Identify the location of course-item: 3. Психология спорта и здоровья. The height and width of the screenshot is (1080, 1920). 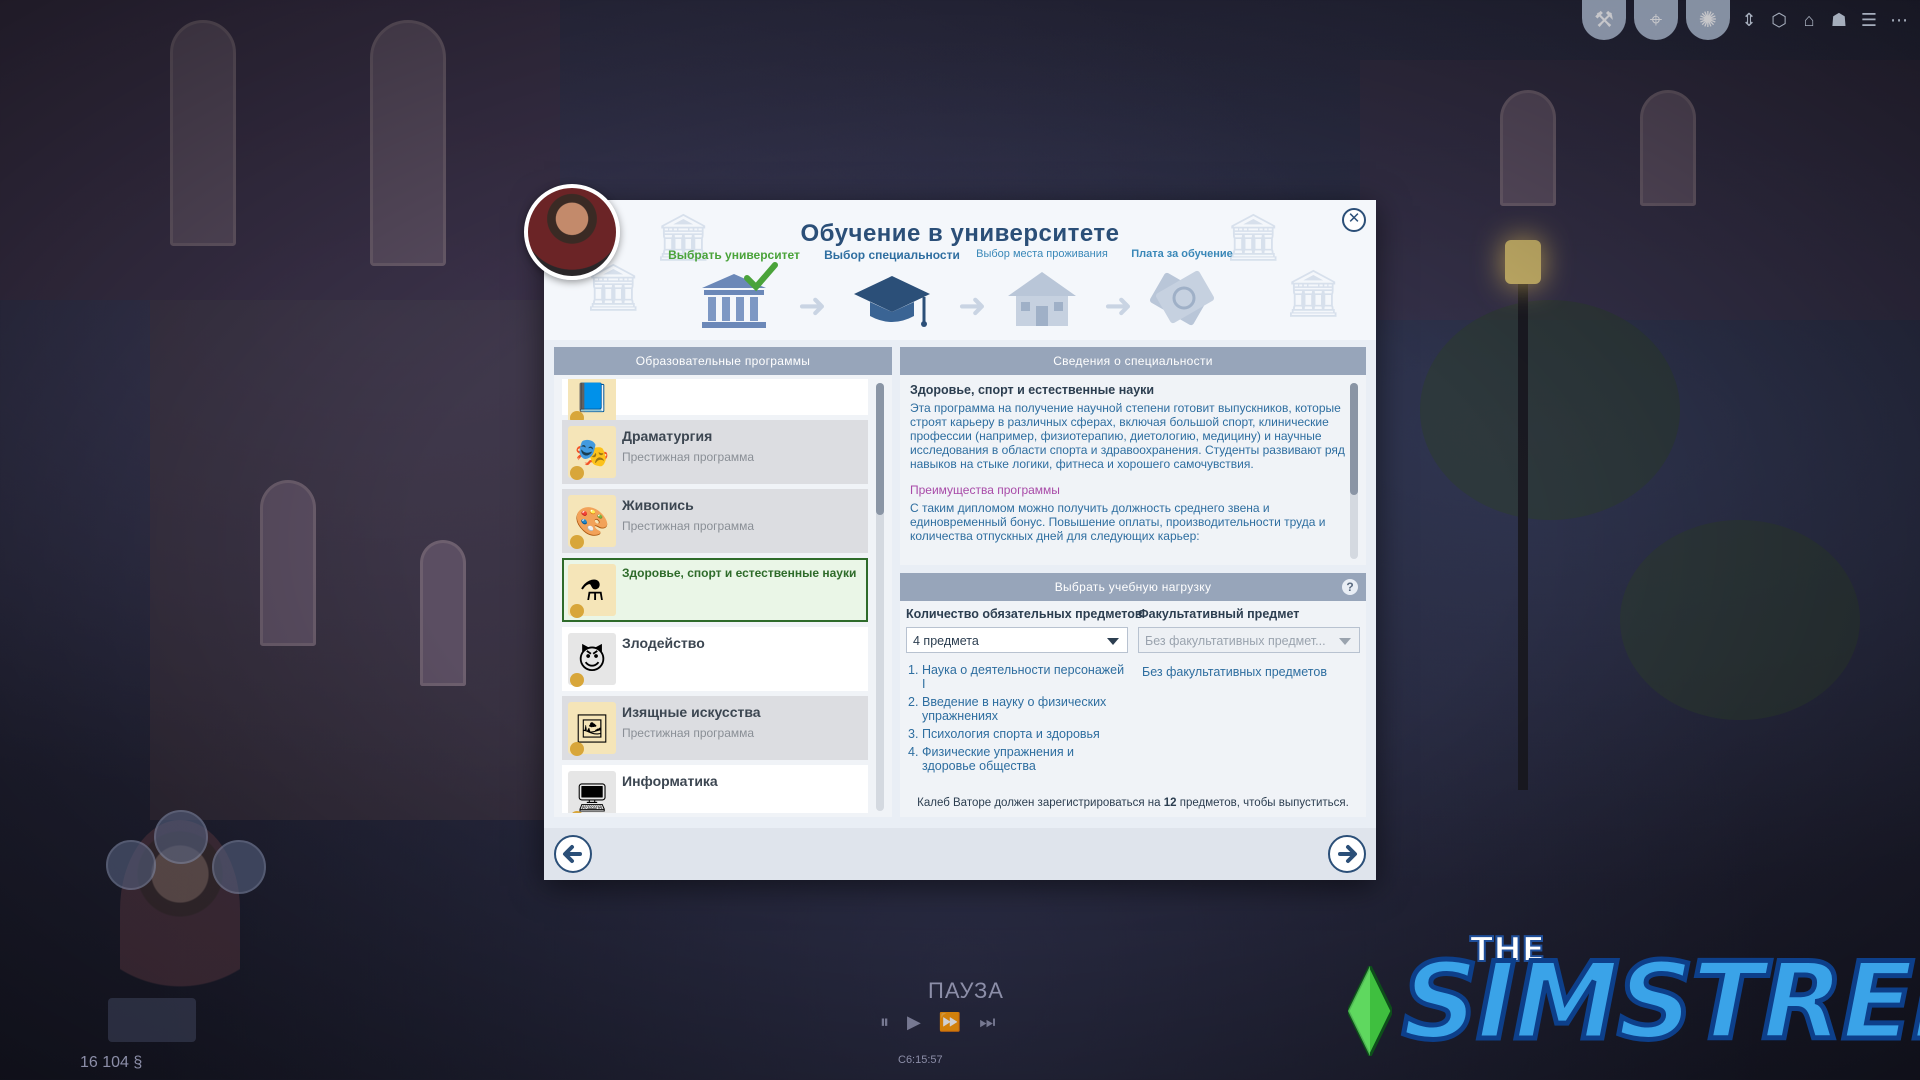
(1004, 734).